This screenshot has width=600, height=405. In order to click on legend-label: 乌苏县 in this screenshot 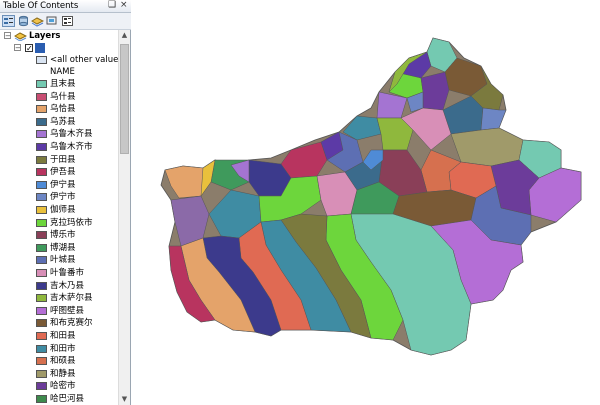, I will do `click(63, 121)`.